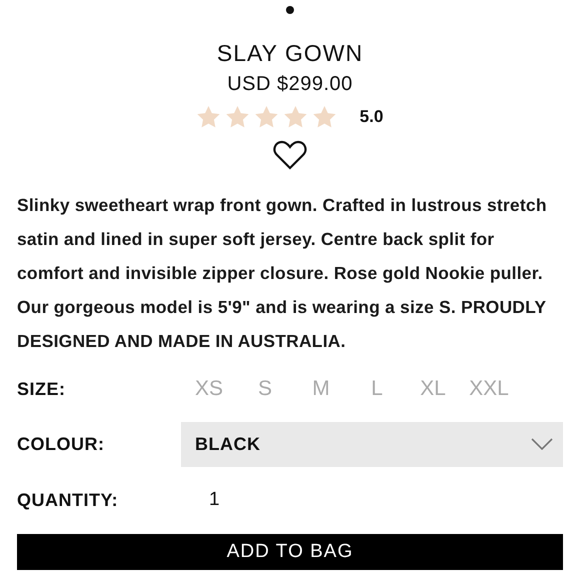  I want to click on wishlist-button, so click(290, 155).